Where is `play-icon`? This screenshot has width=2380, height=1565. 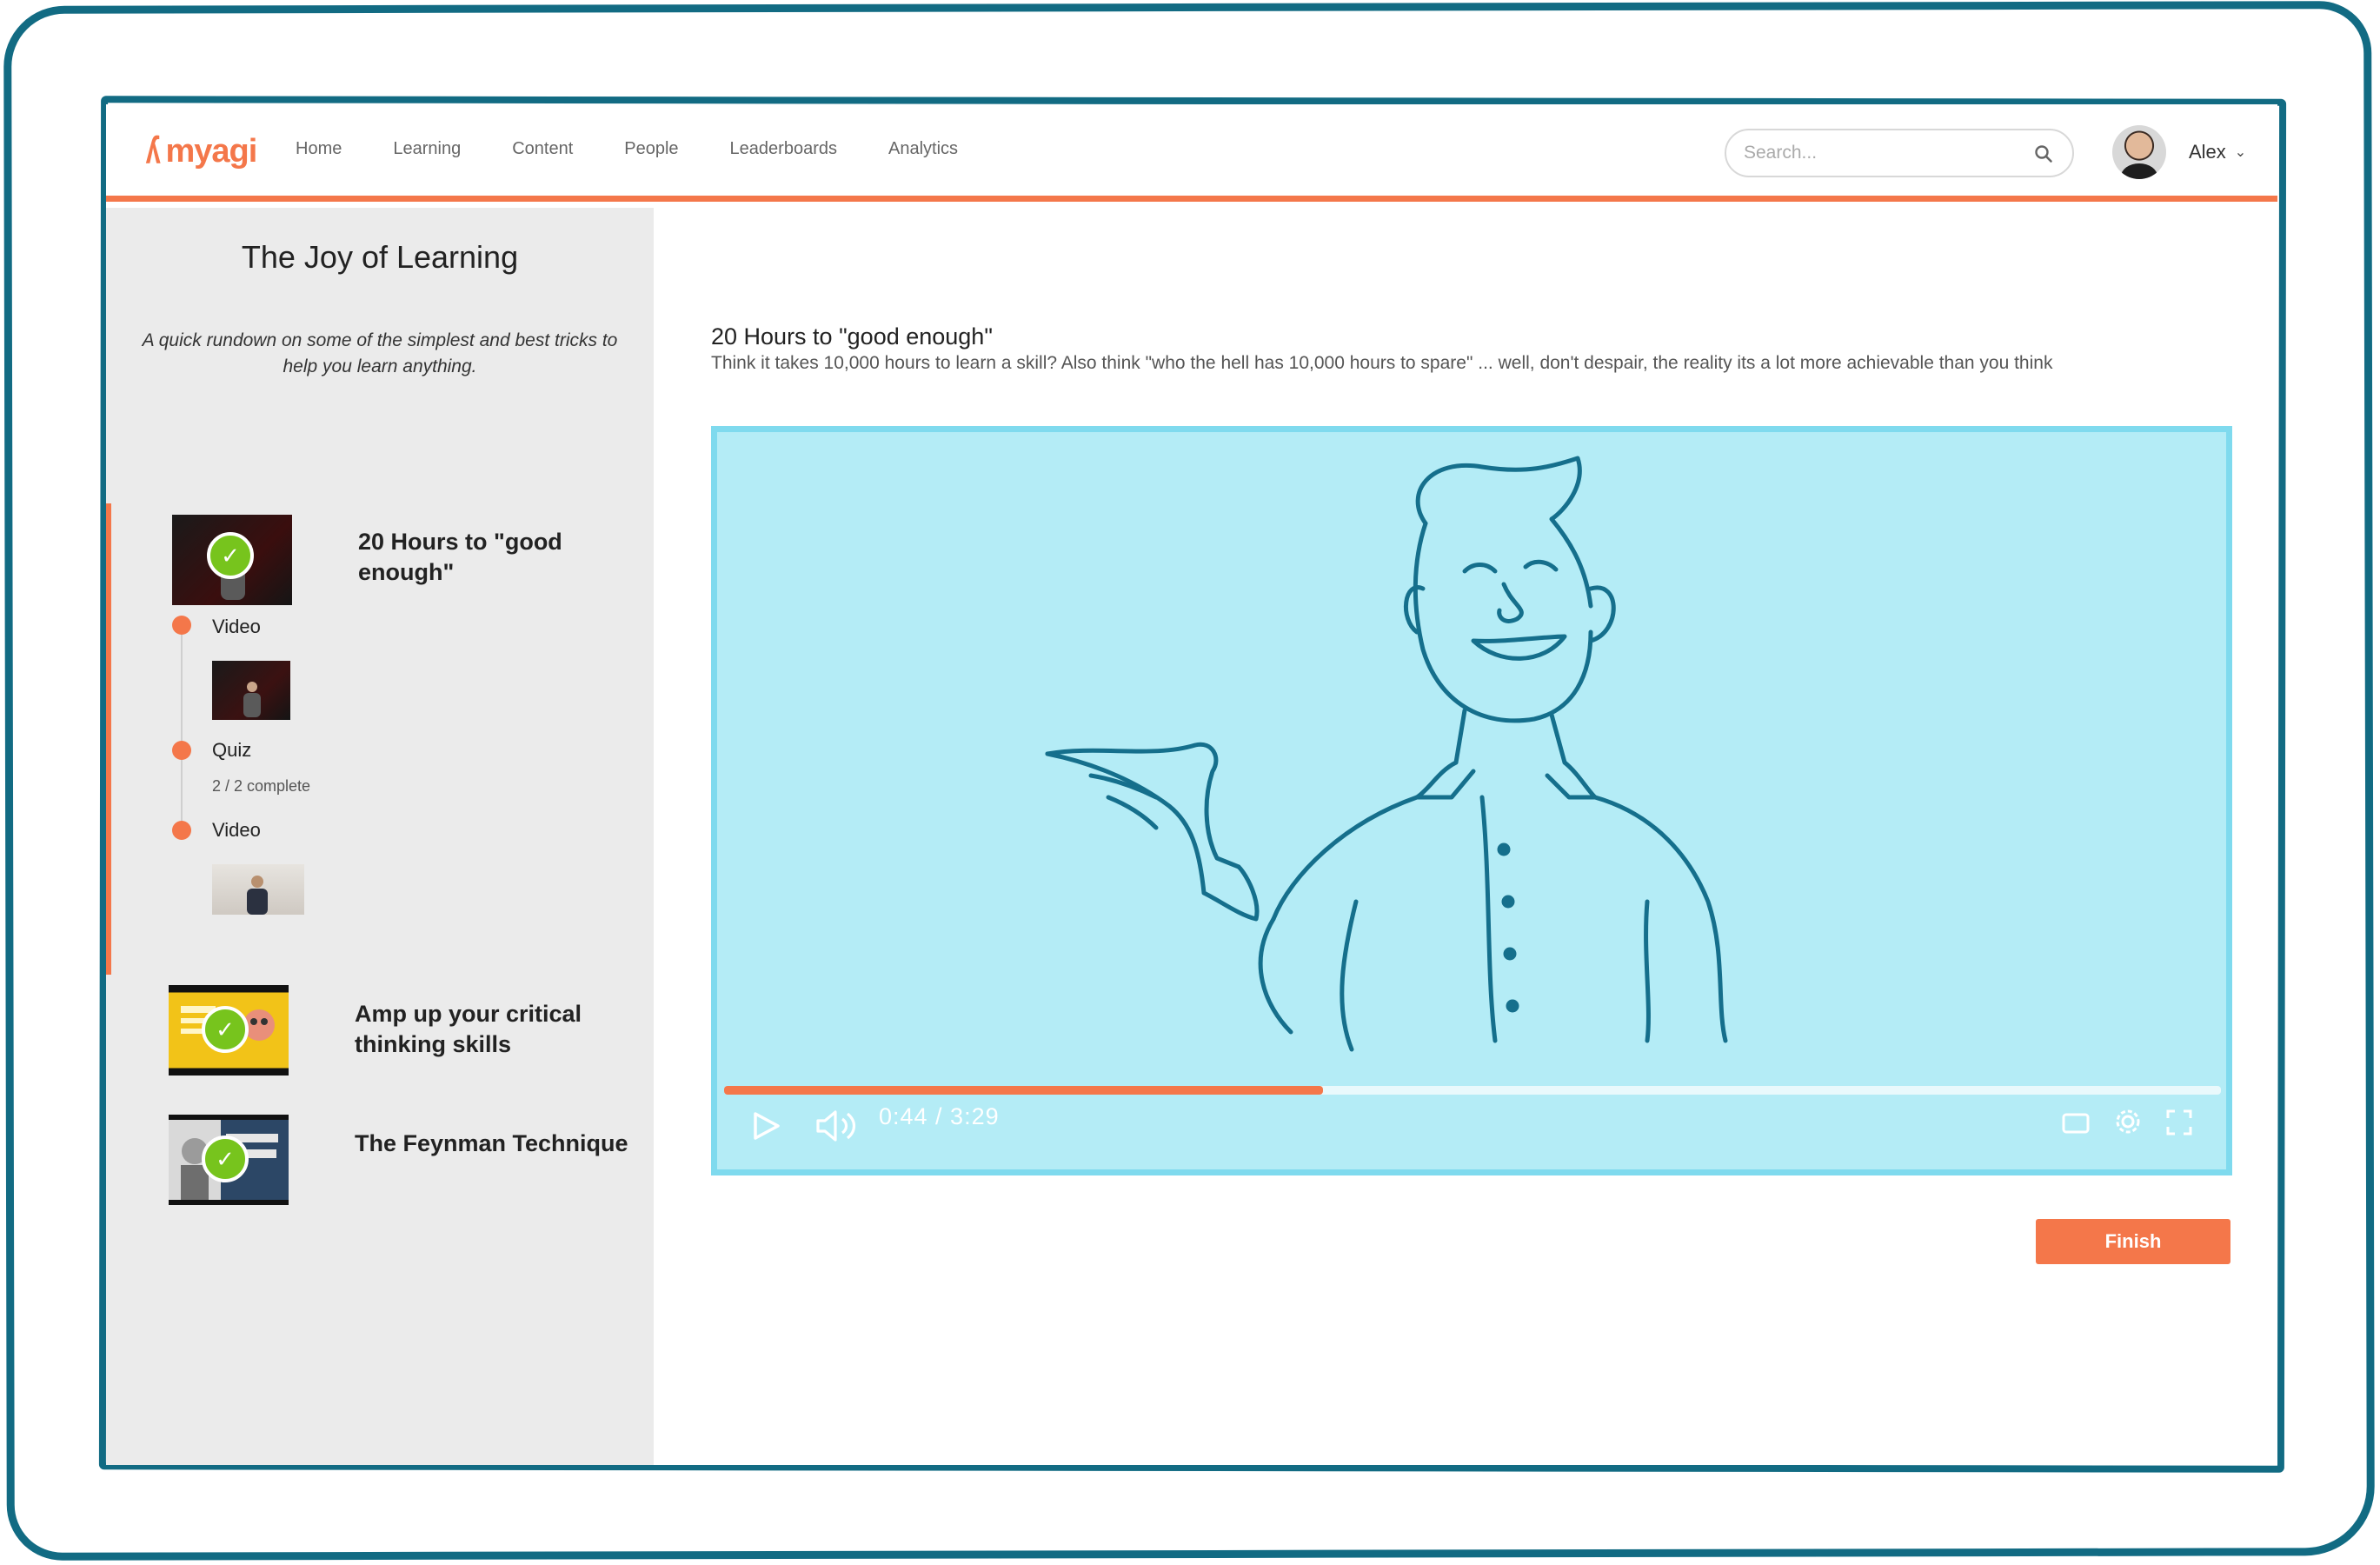
play-icon is located at coordinates (765, 1126).